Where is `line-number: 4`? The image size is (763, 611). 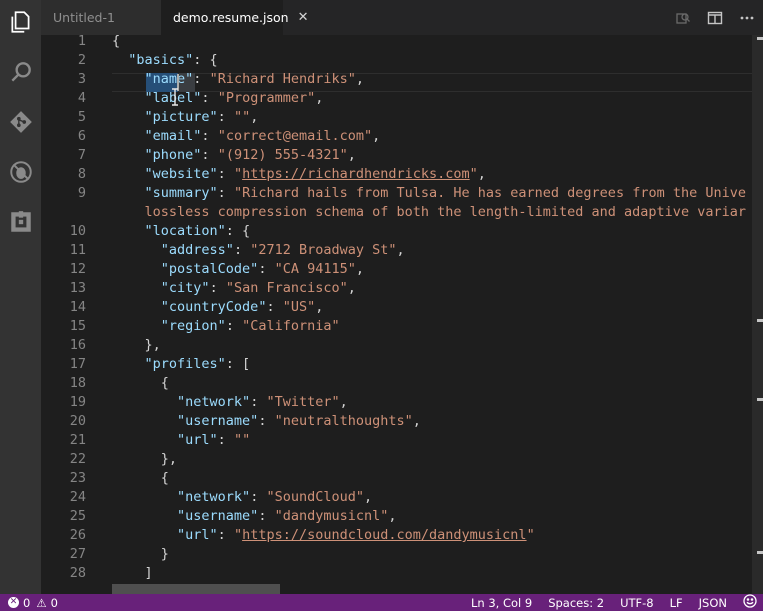
line-number: 4 is located at coordinates (81, 98).